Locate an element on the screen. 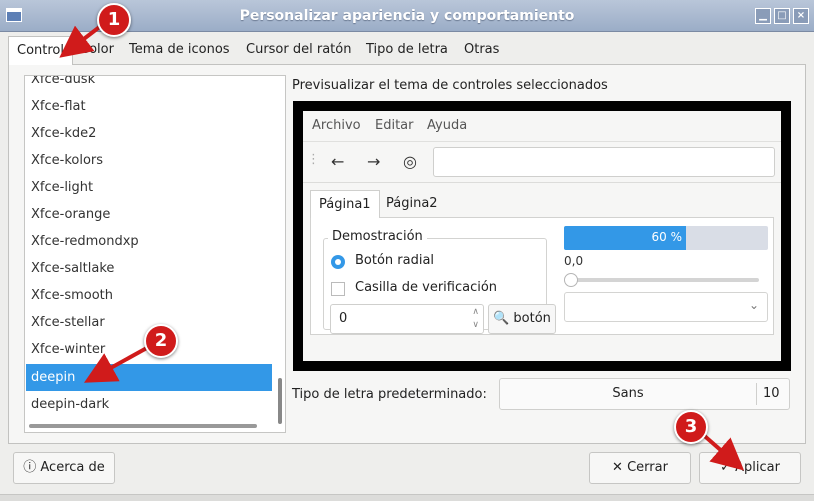 Image resolution: width=814 pixels, height=501 pixels. info-icon: ⓘ is located at coordinates (30, 467).